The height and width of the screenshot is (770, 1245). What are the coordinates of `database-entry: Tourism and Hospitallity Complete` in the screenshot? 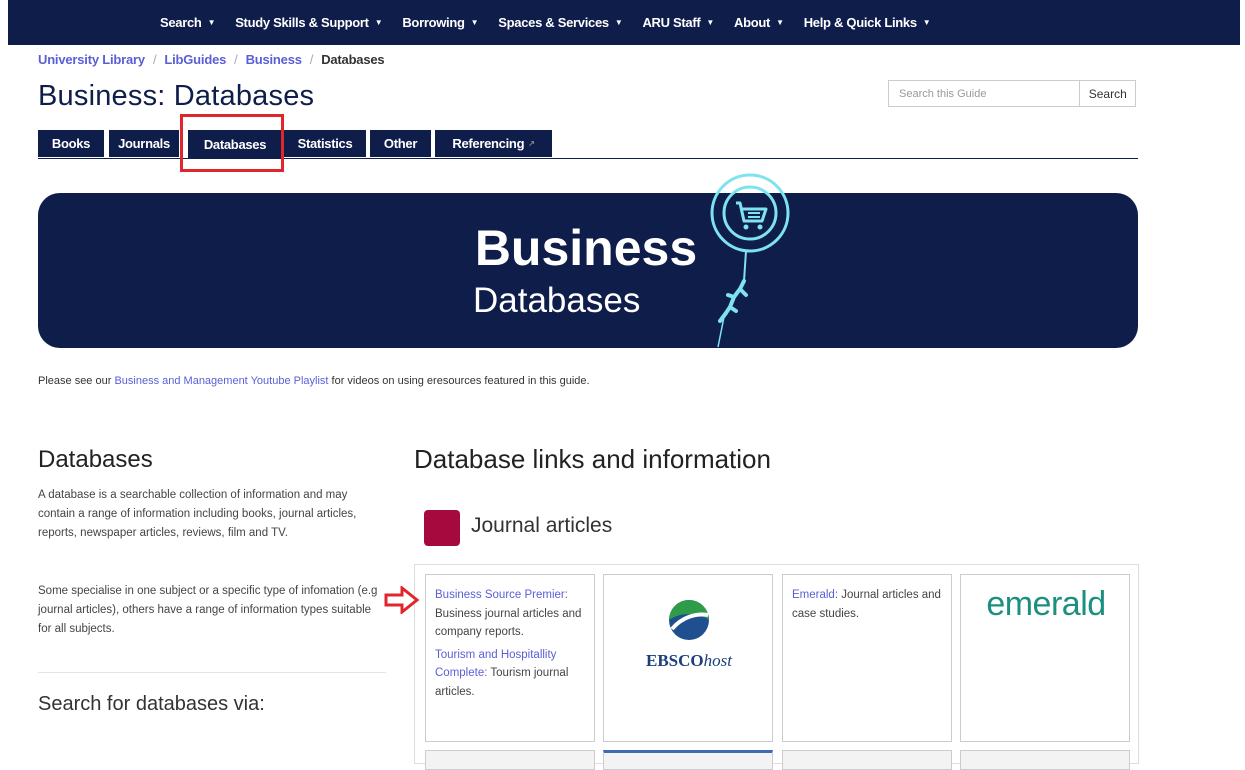 It's located at (510, 674).